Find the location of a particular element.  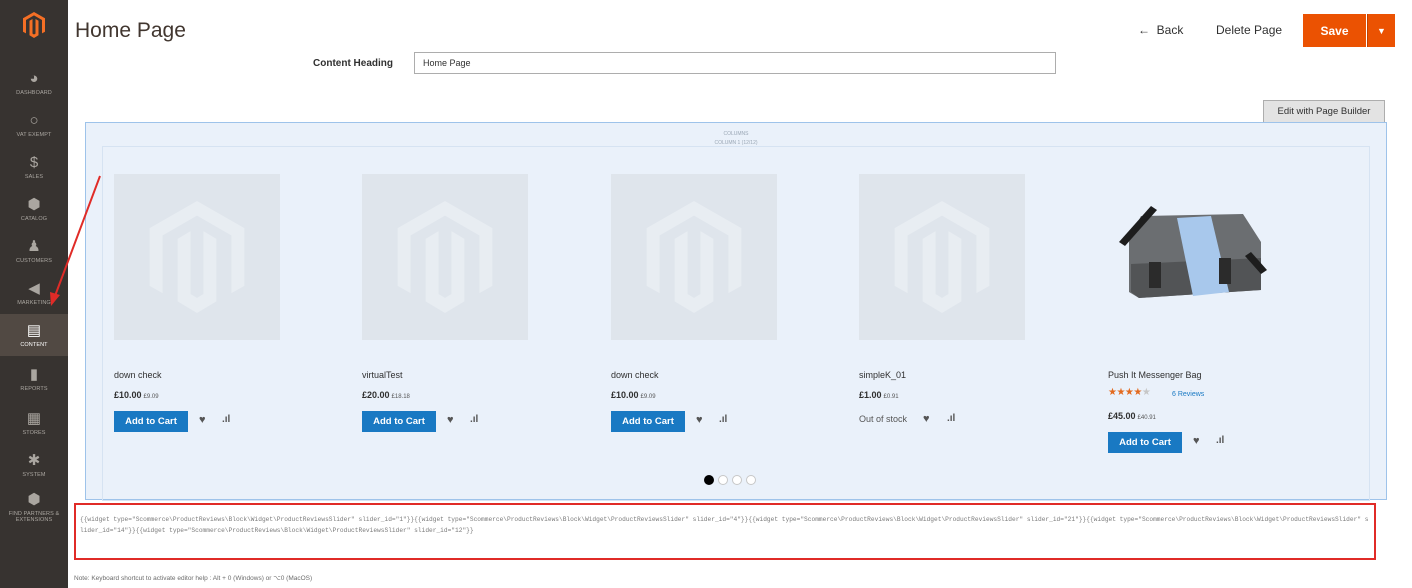

sidebar-item-label: Dashboard is located at coordinates (34, 92).